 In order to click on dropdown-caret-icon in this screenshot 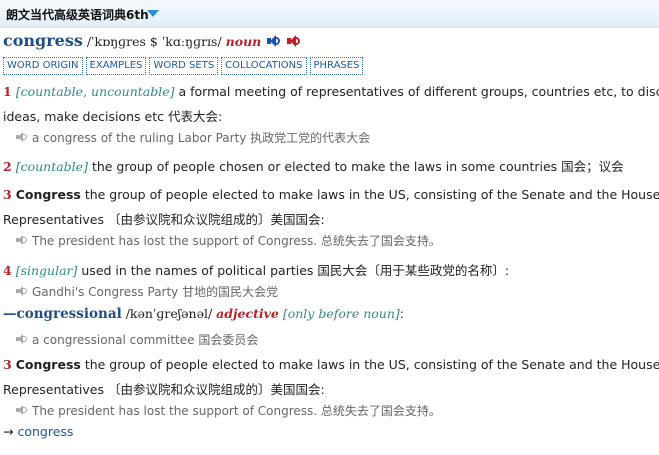, I will do `click(153, 13)`.